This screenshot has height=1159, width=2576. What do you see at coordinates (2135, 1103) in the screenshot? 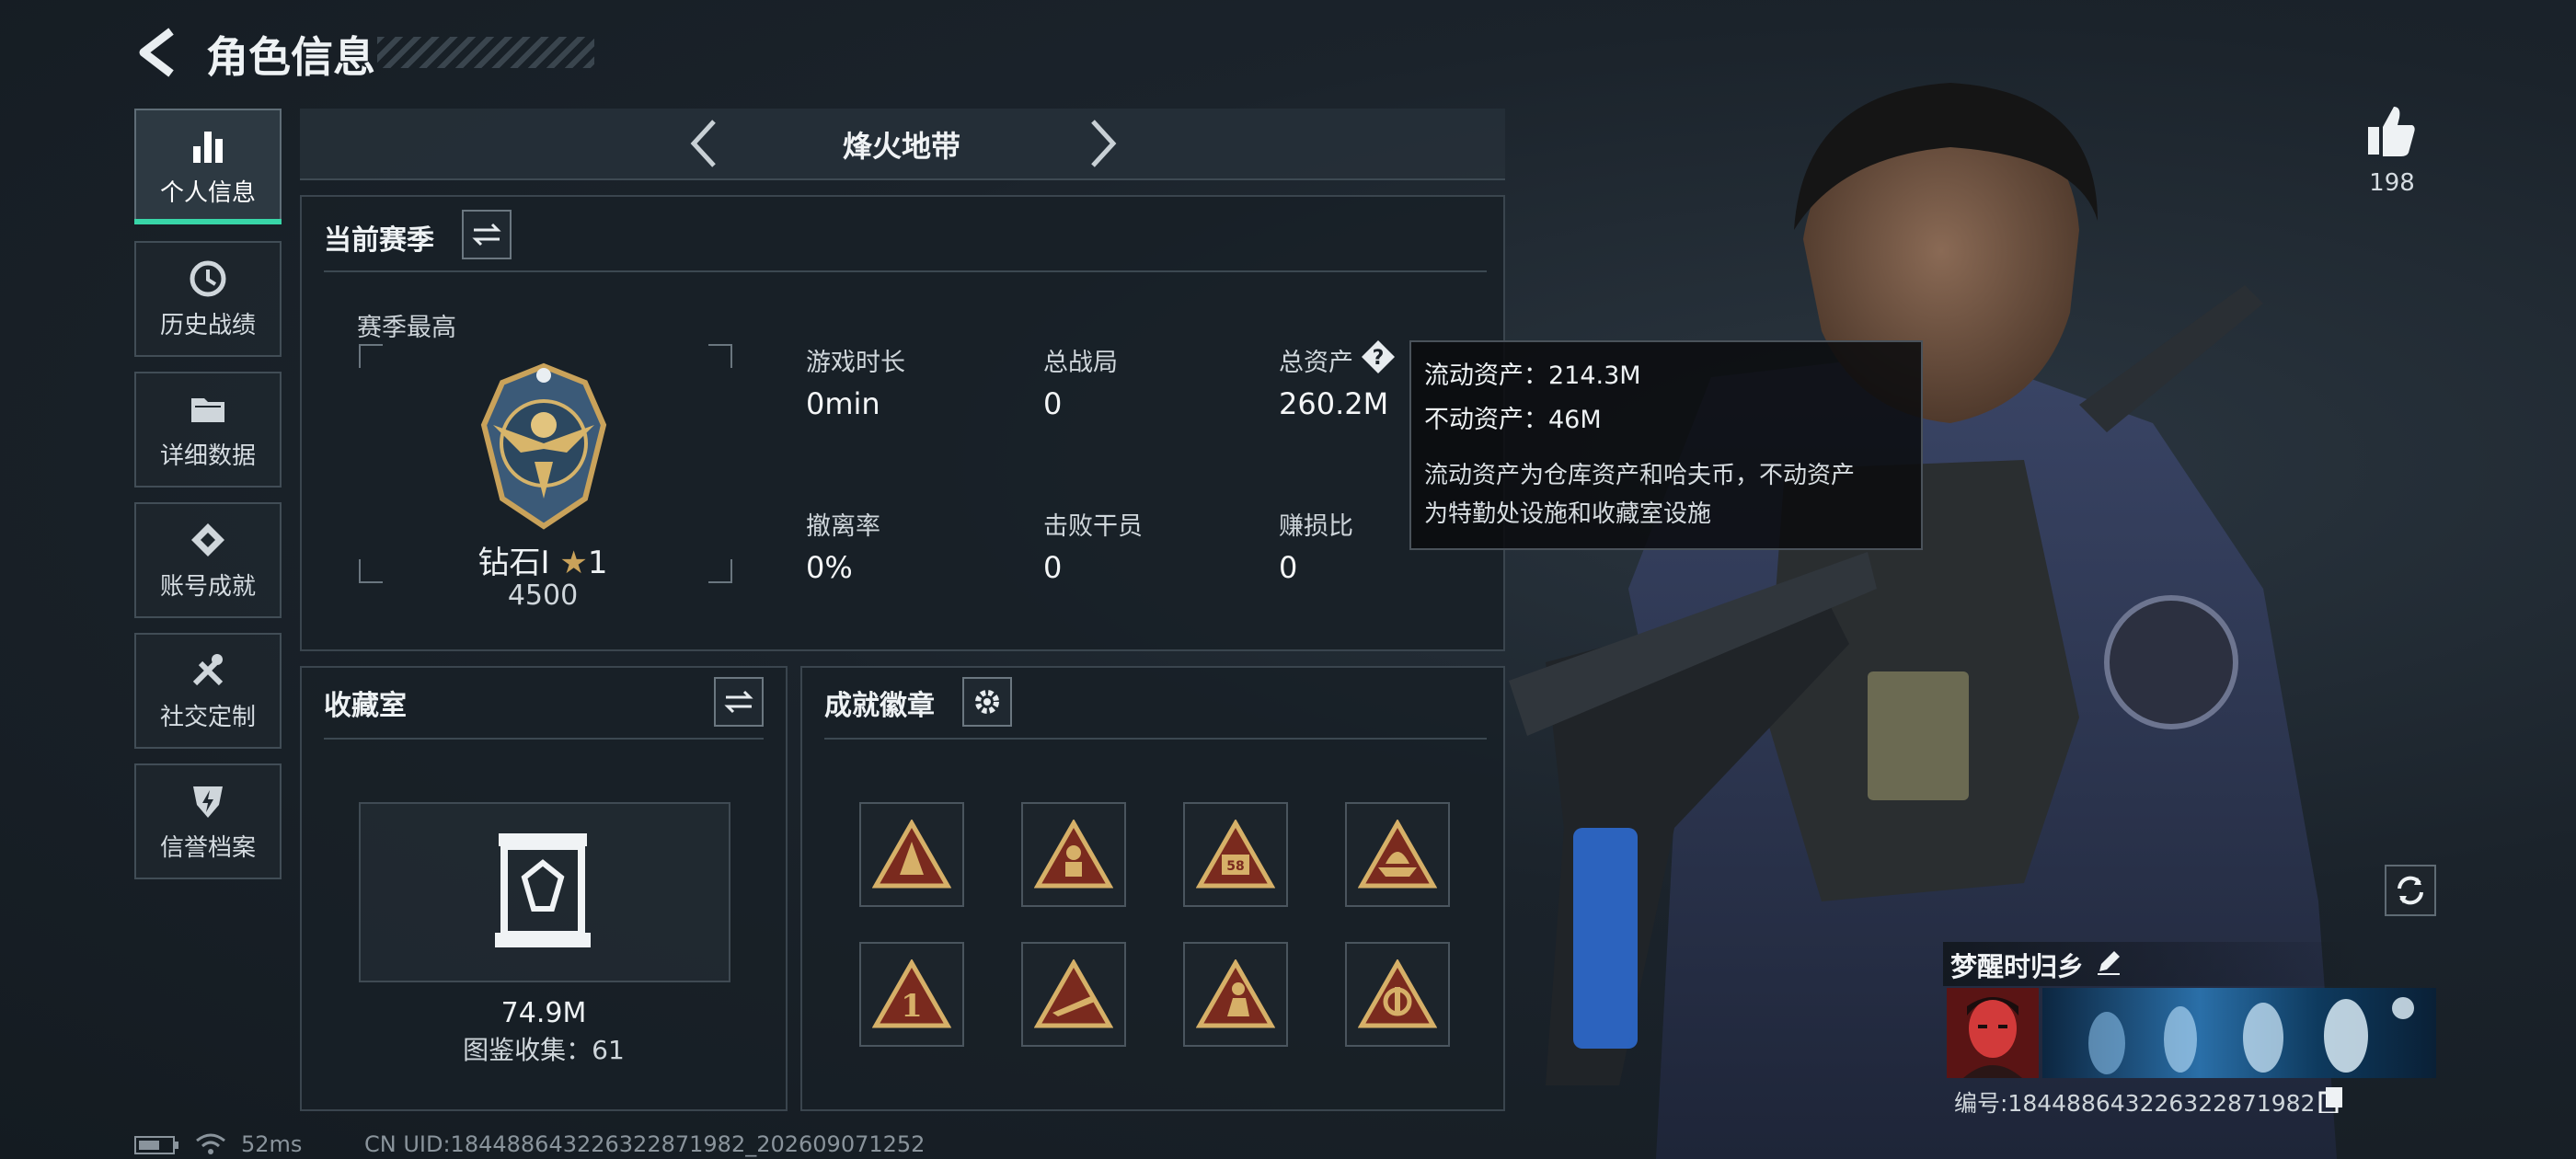
I see `profile-id: 编号:184488643226322871982` at bounding box center [2135, 1103].